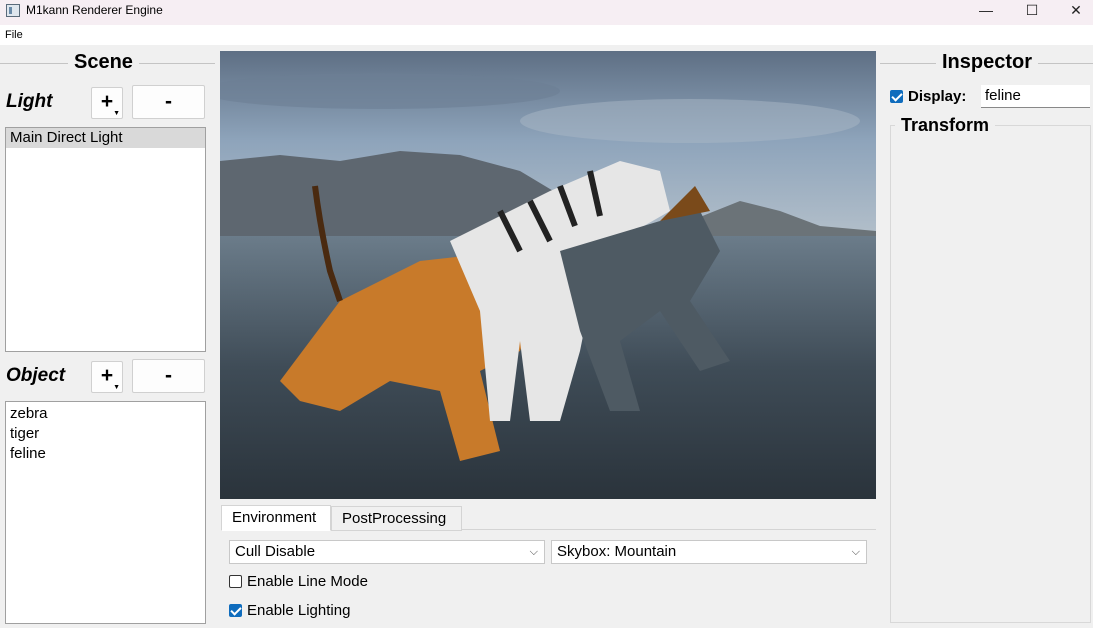  What do you see at coordinates (235, 581) in the screenshot?
I see `checkbox-unchecked-icon` at bounding box center [235, 581].